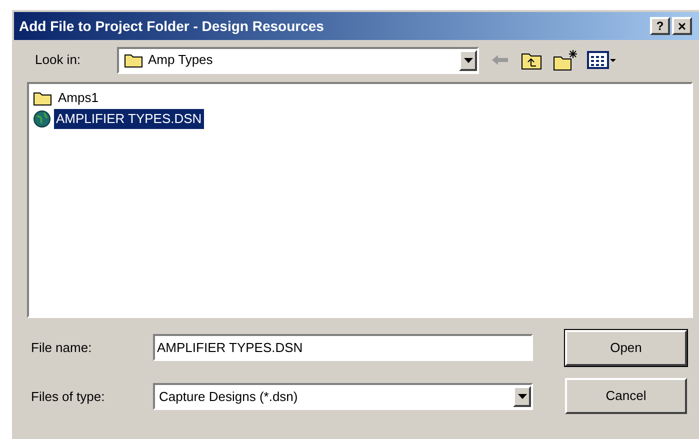 The height and width of the screenshot is (439, 699). Describe the element at coordinates (660, 26) in the screenshot. I see `help-button: ?` at that location.